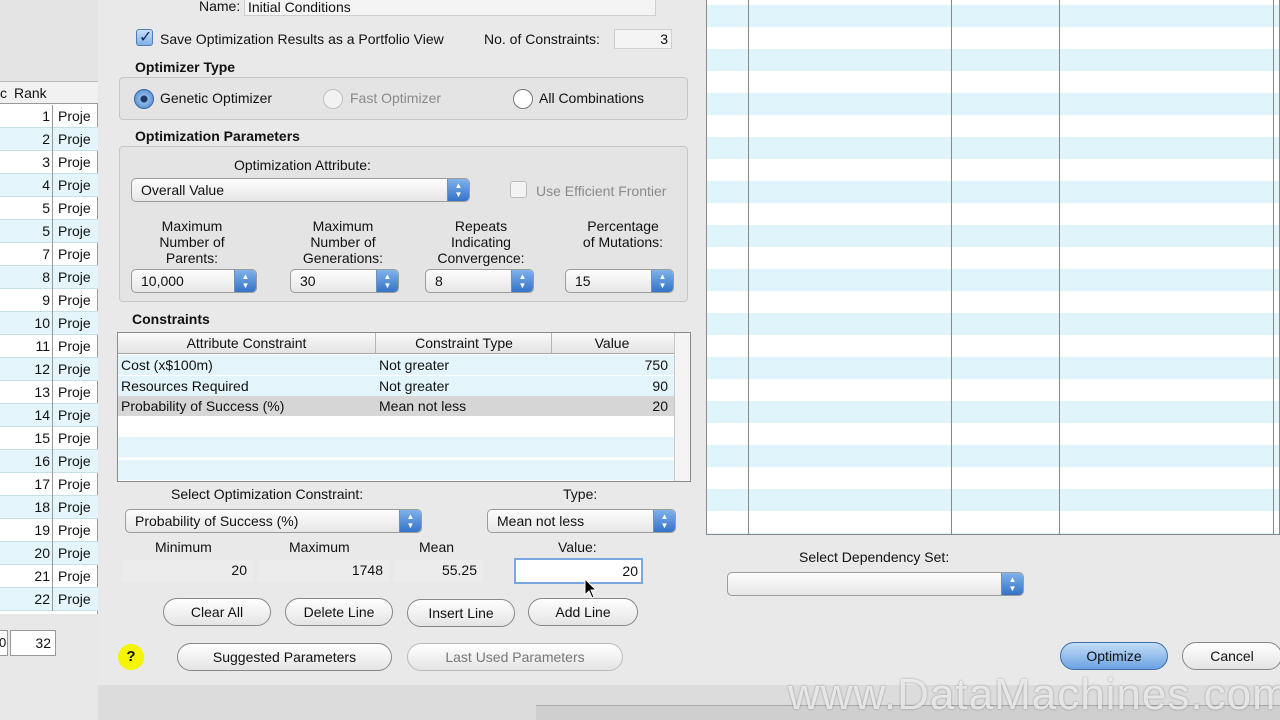  What do you see at coordinates (464, 343) in the screenshot?
I see `column-header-type: Constraint Type` at bounding box center [464, 343].